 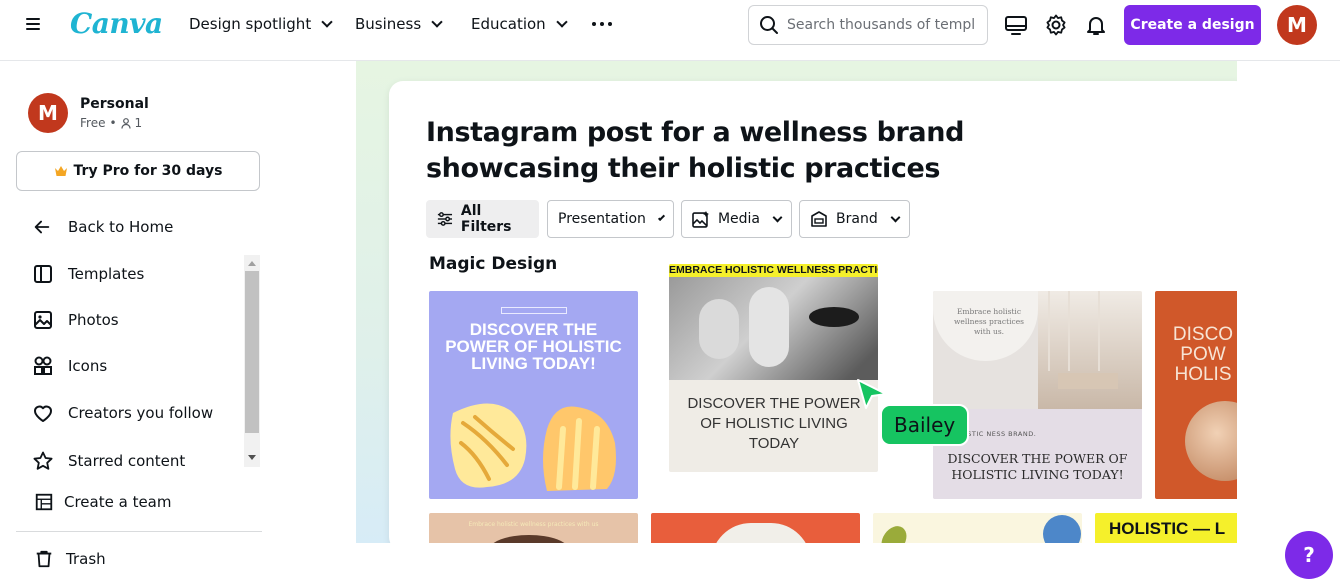 I want to click on canva-logo: Canva, so click(x=116, y=23).